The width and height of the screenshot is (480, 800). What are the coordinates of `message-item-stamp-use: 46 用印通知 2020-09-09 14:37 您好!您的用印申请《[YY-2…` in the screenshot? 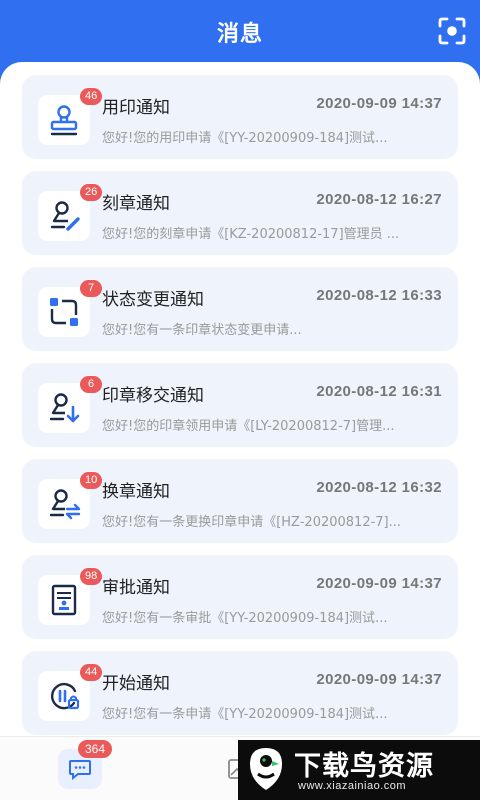 It's located at (240, 117).